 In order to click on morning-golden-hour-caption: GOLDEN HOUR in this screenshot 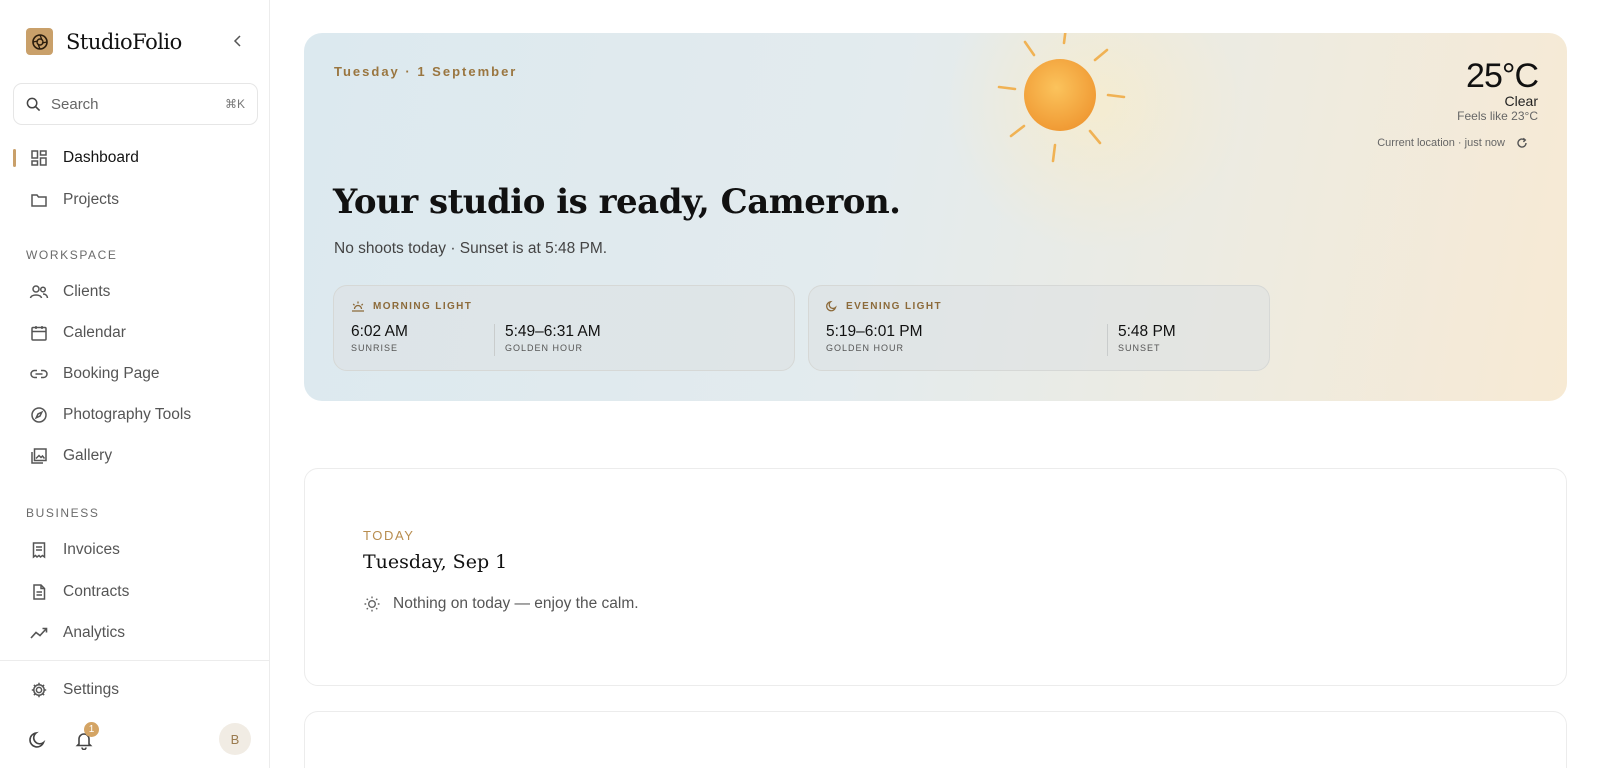, I will do `click(544, 348)`.